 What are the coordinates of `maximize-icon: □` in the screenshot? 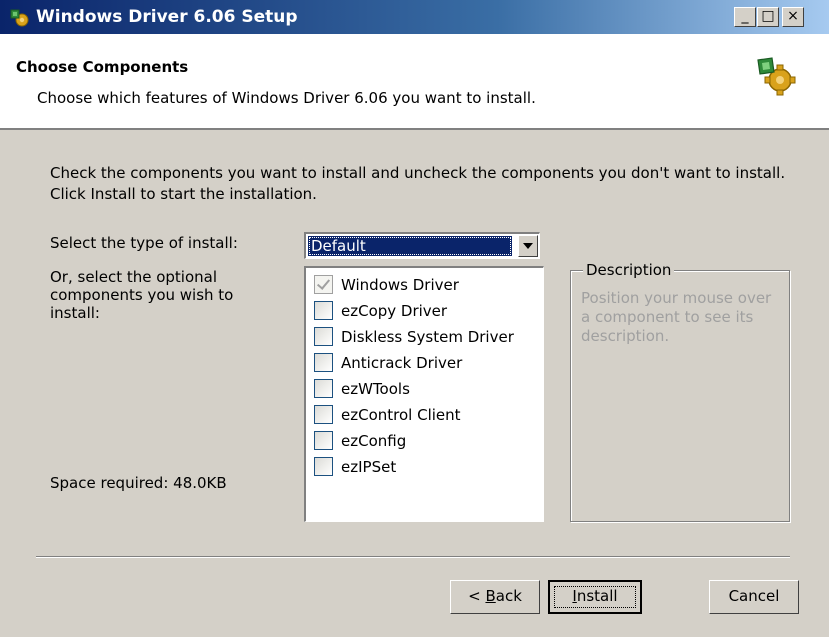 It's located at (768, 16).